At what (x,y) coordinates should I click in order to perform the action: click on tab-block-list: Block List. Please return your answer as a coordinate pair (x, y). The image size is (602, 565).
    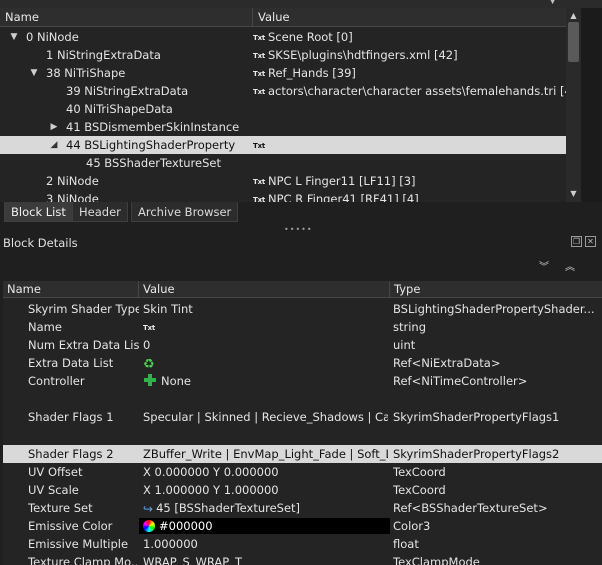
    Looking at the image, I should click on (38, 212).